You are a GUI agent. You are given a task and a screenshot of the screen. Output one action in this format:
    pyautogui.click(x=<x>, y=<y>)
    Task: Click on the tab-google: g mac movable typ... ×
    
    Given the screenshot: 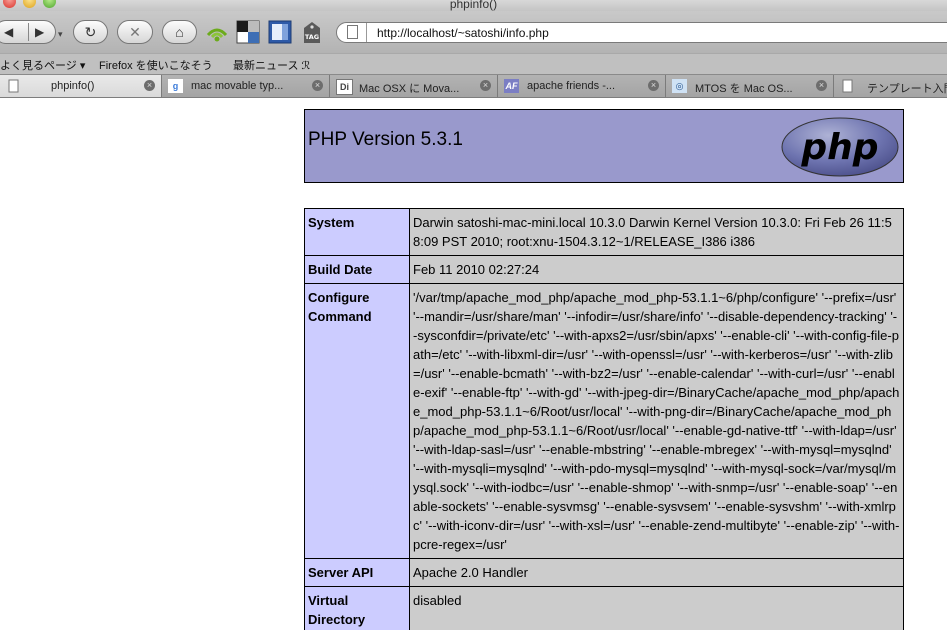 What is the action you would take?
    pyautogui.click(x=246, y=86)
    